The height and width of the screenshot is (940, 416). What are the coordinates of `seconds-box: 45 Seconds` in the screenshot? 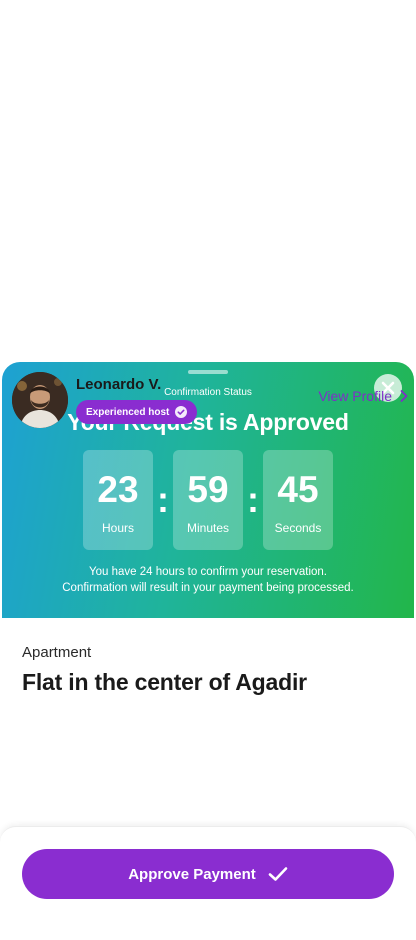 It's located at (298, 500).